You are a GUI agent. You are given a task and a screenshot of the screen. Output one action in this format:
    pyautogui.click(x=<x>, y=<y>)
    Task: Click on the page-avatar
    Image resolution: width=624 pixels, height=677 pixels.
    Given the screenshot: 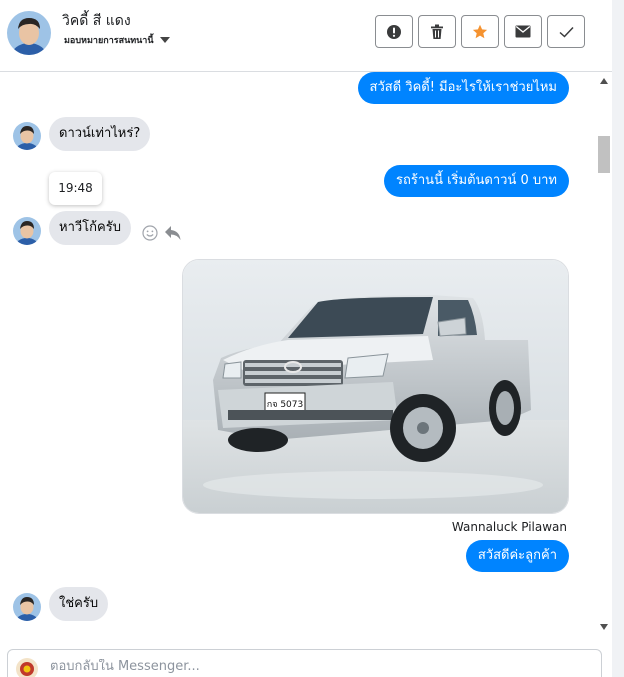 What is the action you would take?
    pyautogui.click(x=27, y=667)
    